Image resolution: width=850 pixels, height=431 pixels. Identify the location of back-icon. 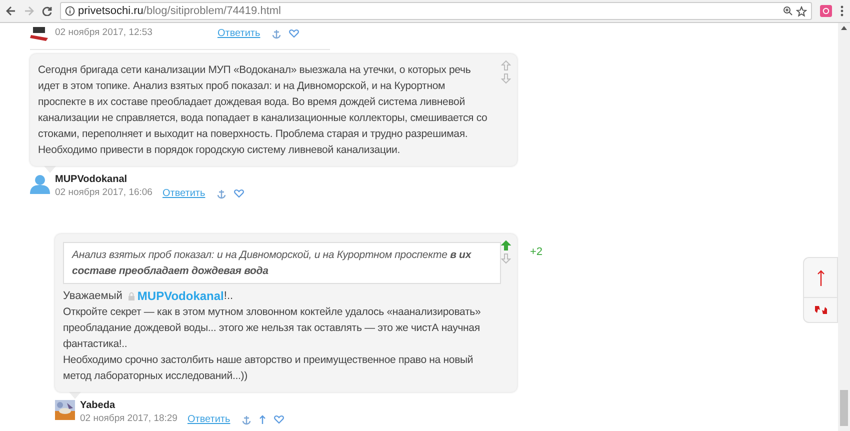
(11, 11).